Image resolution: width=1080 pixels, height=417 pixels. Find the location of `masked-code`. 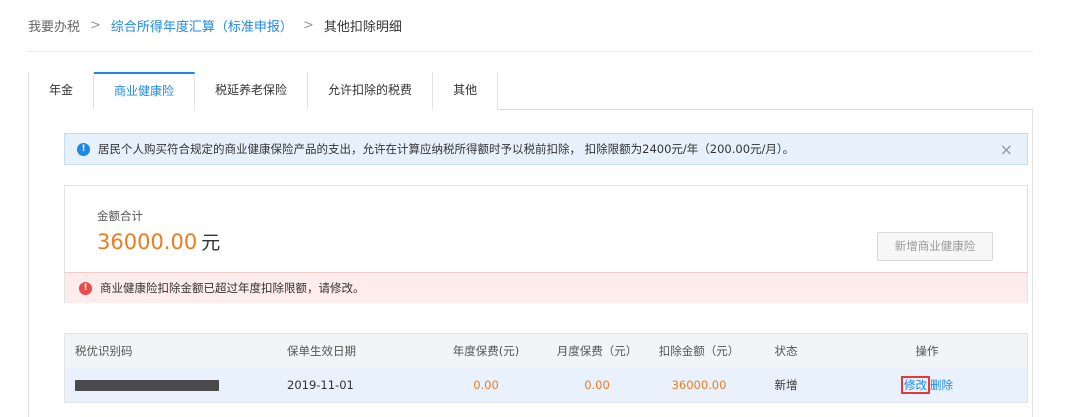

masked-code is located at coordinates (147, 385).